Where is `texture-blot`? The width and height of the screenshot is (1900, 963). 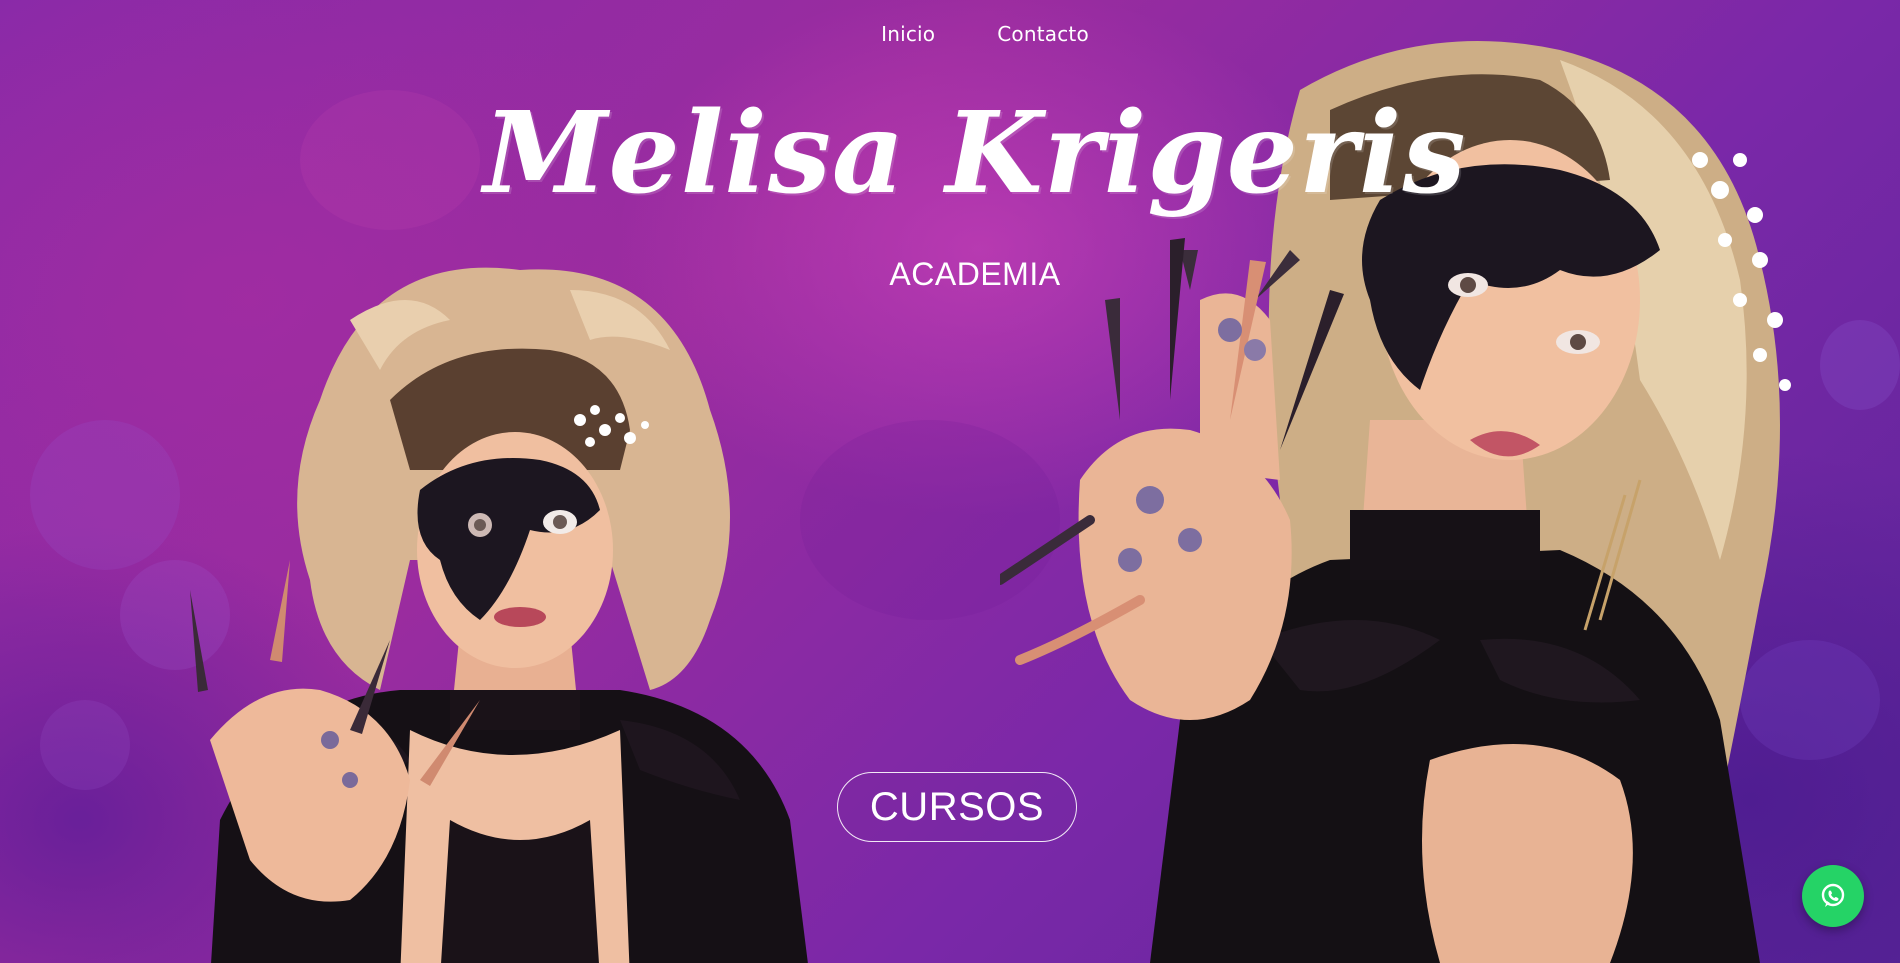 texture-blot is located at coordinates (85, 745).